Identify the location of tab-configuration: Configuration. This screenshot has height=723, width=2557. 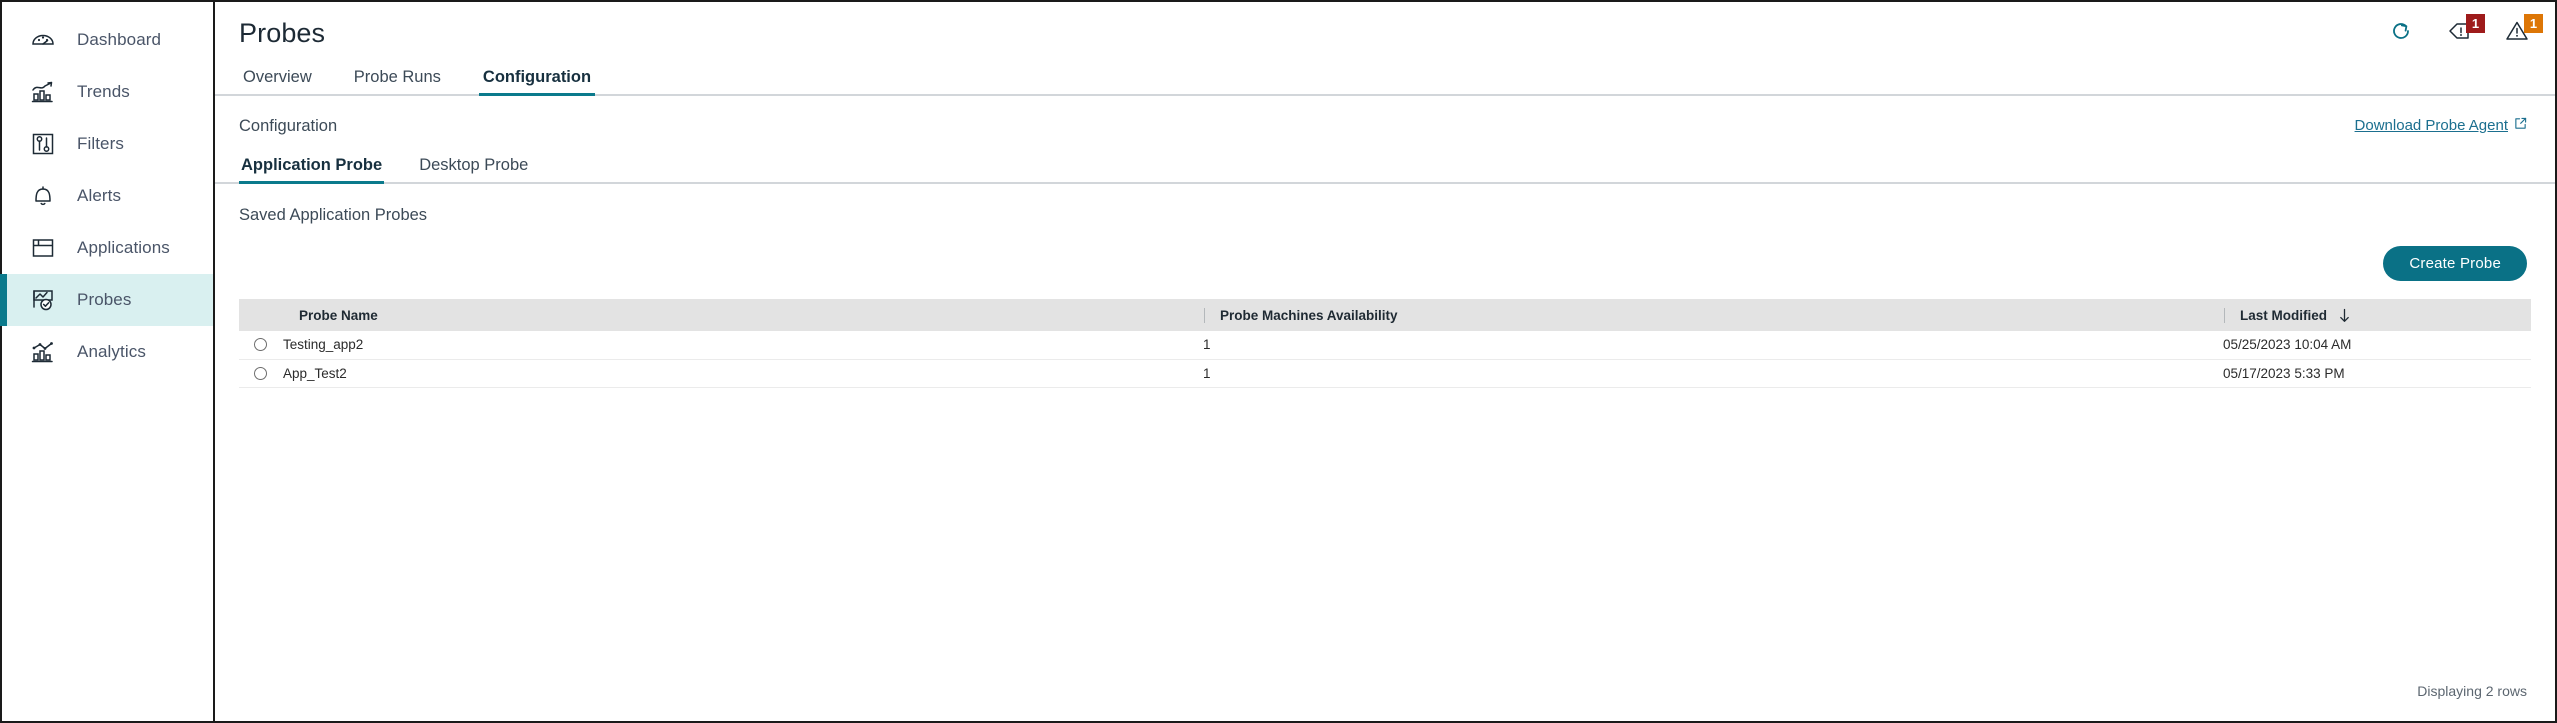
(537, 82).